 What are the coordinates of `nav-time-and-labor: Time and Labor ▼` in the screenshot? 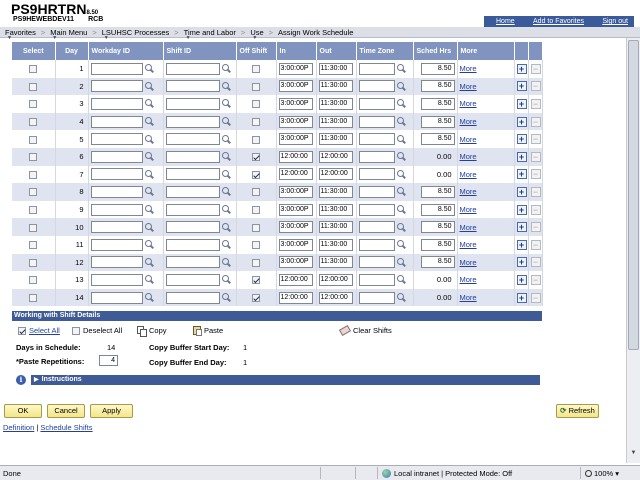 It's located at (210, 34).